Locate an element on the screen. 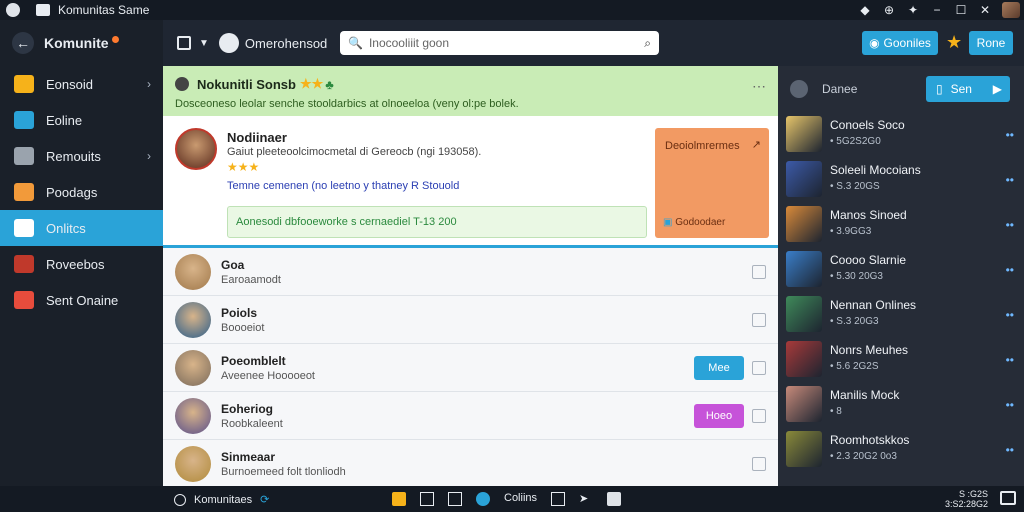 This screenshot has height=512, width=1024. game-name: Manilis Mock is located at coordinates (865, 395).